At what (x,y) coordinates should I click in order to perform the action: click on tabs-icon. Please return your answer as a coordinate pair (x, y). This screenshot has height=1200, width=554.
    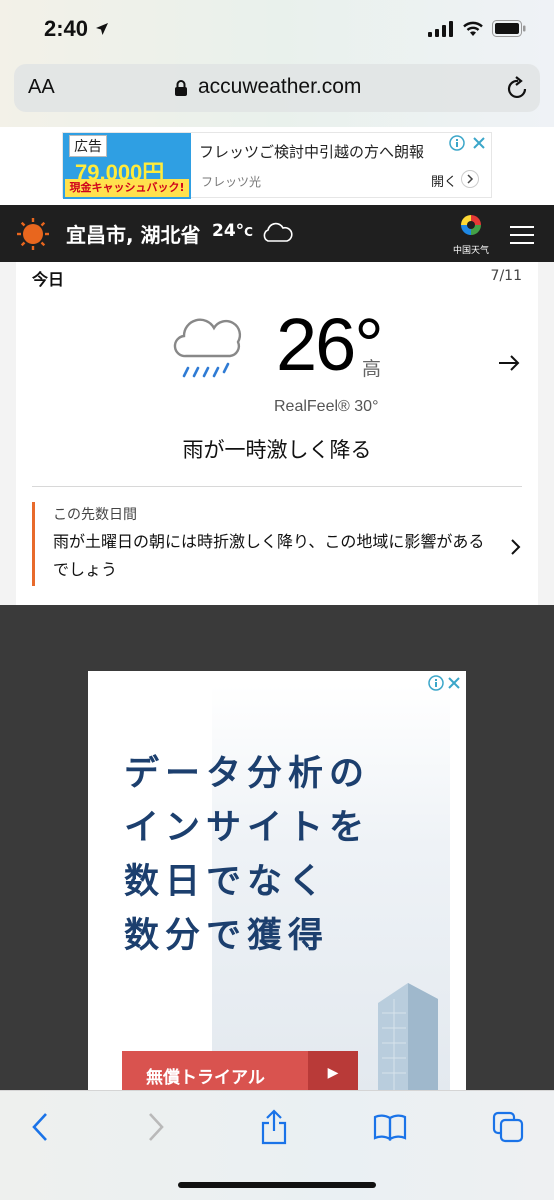
    Looking at the image, I should click on (508, 1127).